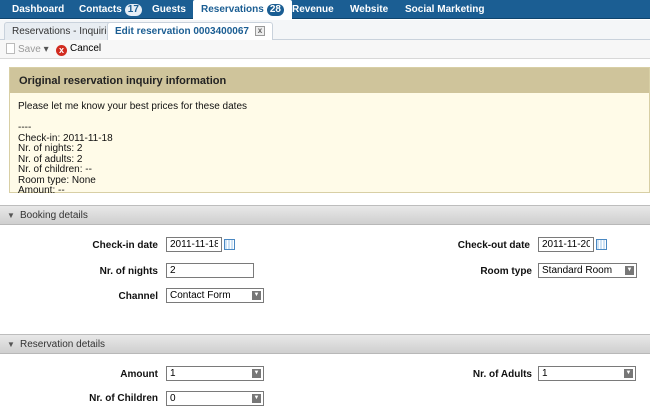  I want to click on amount-value: 1, so click(173, 373).